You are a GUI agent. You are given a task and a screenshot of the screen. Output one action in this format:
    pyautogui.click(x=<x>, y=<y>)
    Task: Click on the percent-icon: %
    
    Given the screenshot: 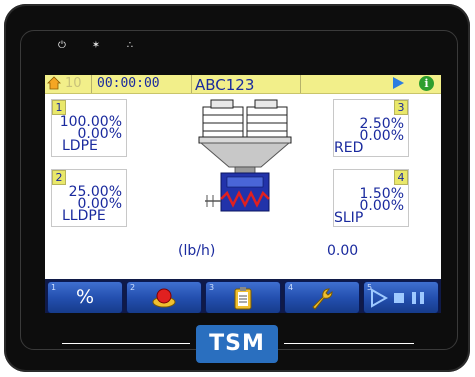 What is the action you would take?
    pyautogui.click(x=85, y=297)
    